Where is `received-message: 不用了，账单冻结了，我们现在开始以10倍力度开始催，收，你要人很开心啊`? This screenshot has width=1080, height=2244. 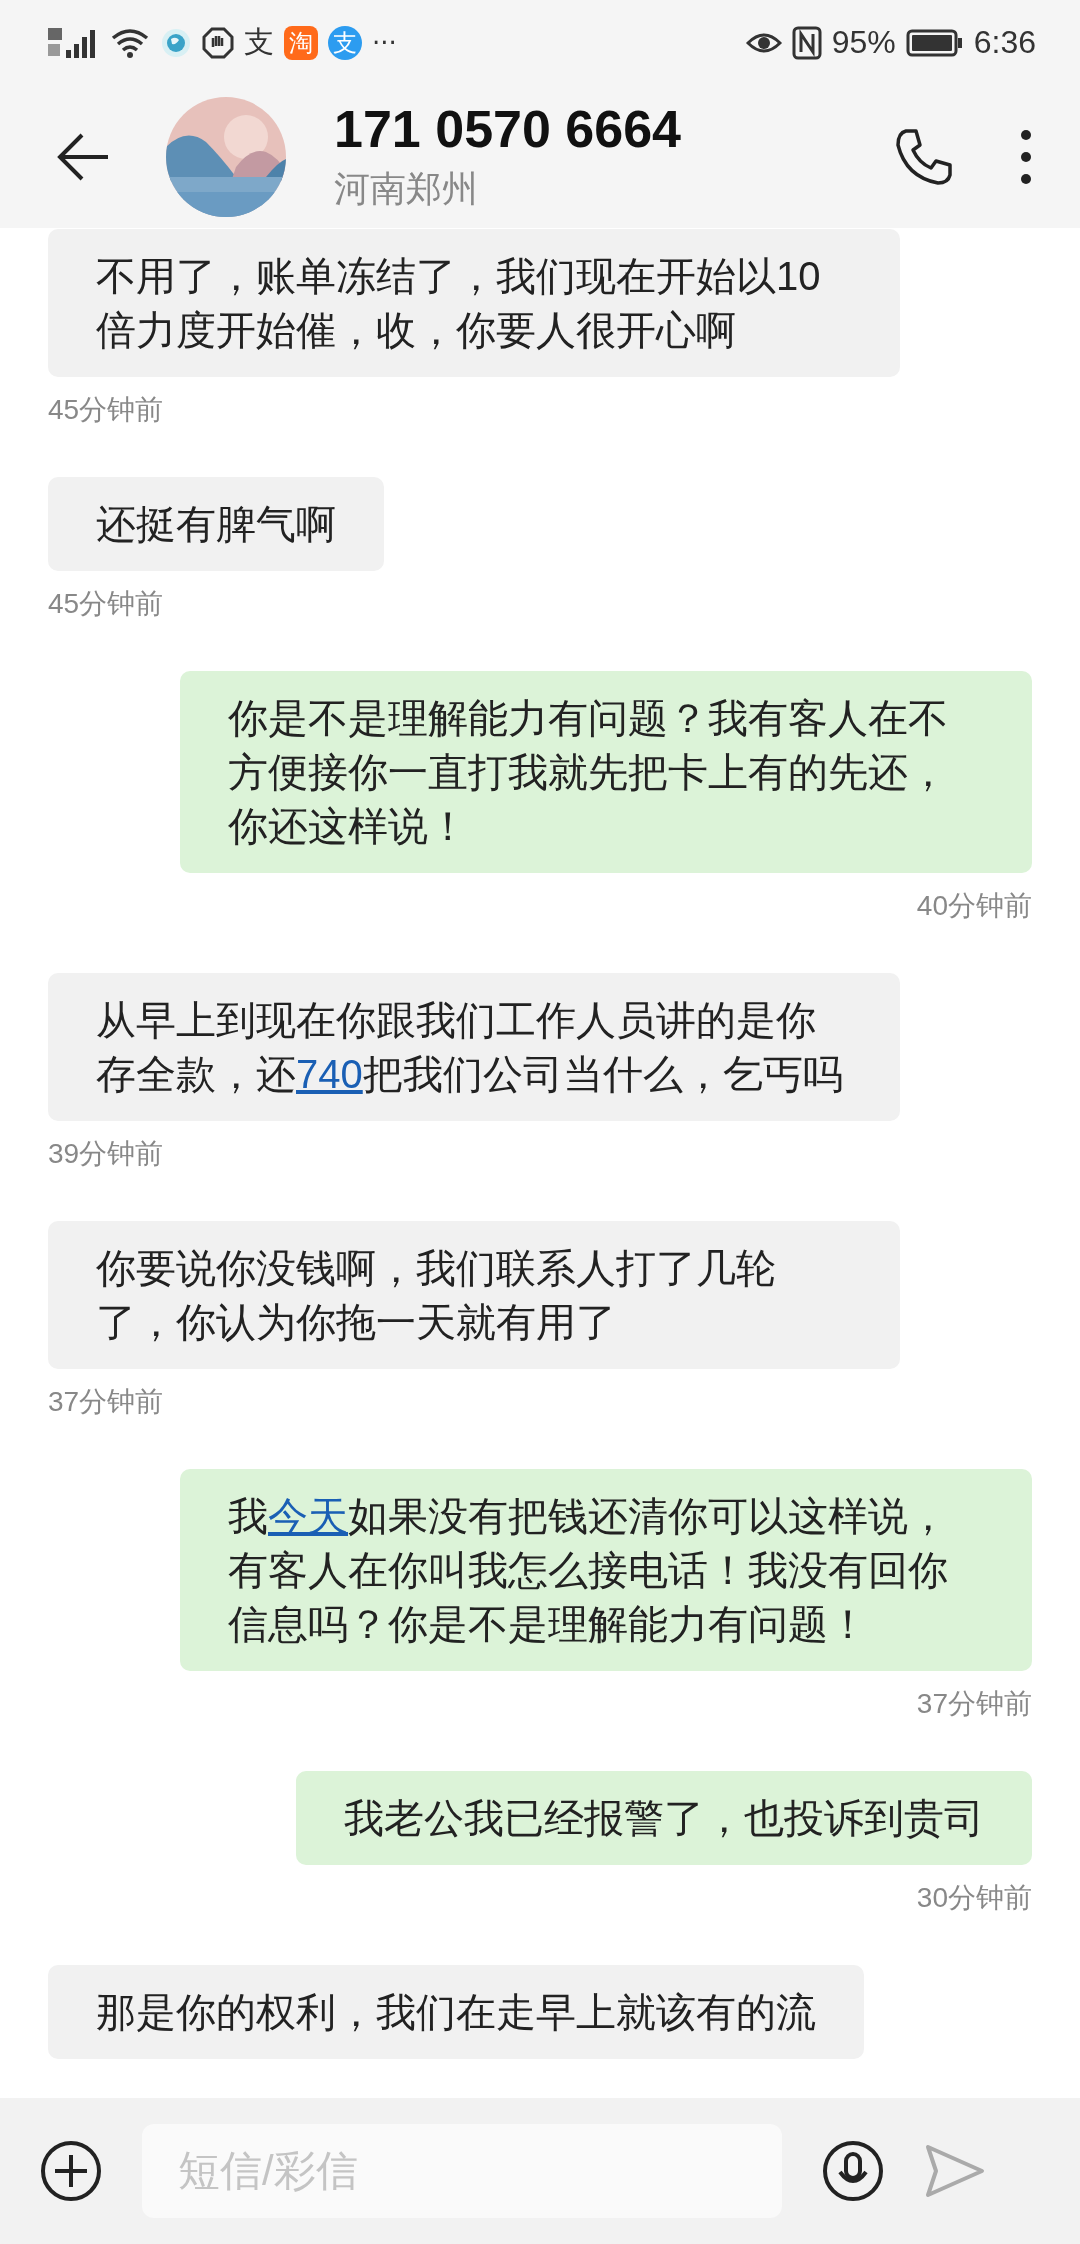
received-message: 不用了，账单冻结了，我们现在开始以10倍力度开始催，收，你要人很开心啊 is located at coordinates (474, 303).